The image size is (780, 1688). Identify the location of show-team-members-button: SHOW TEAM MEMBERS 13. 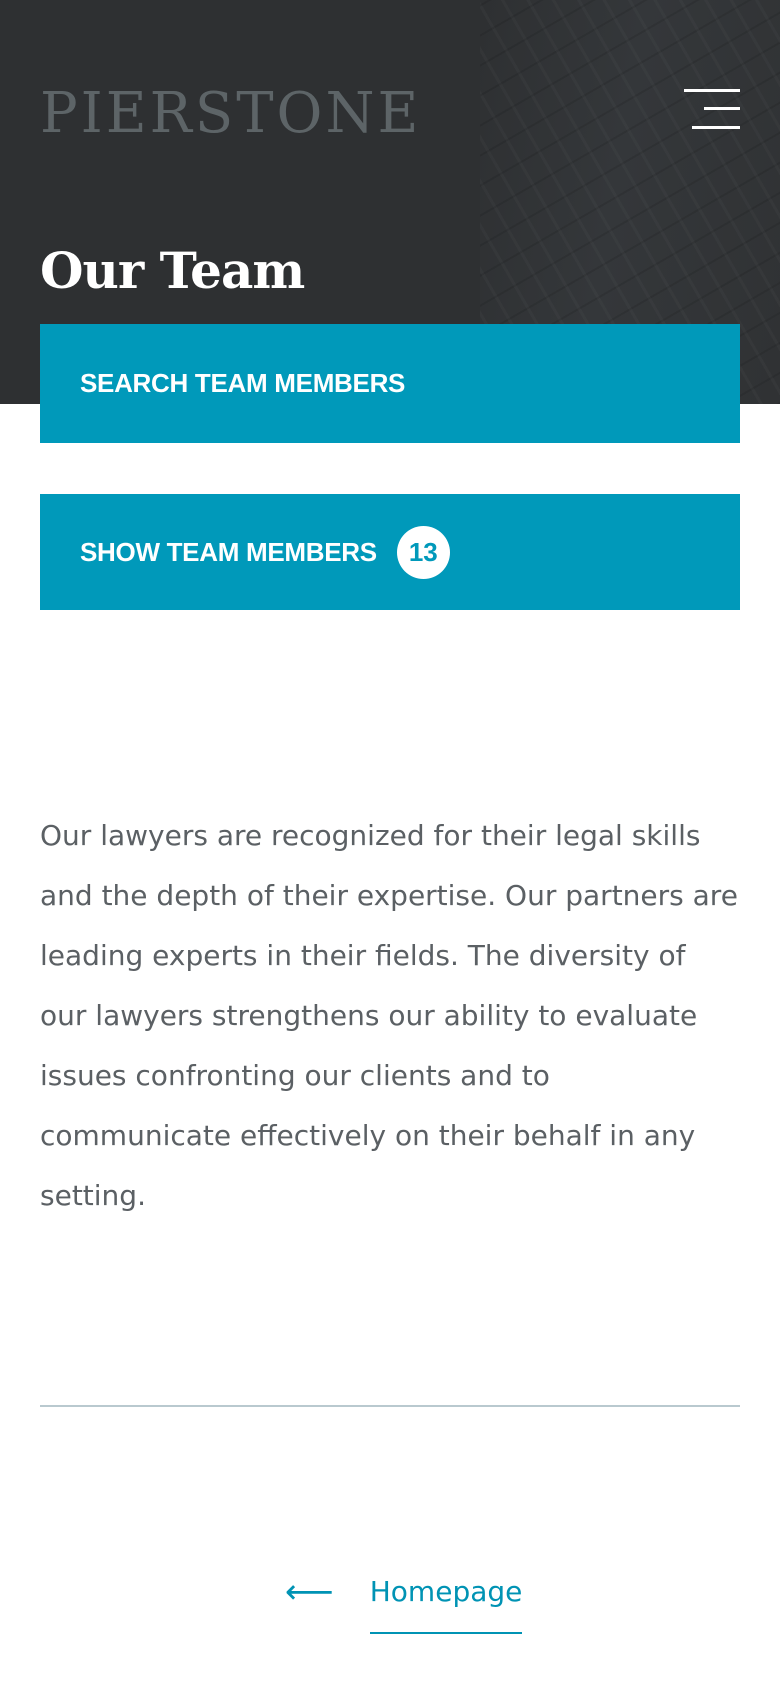
(390, 552).